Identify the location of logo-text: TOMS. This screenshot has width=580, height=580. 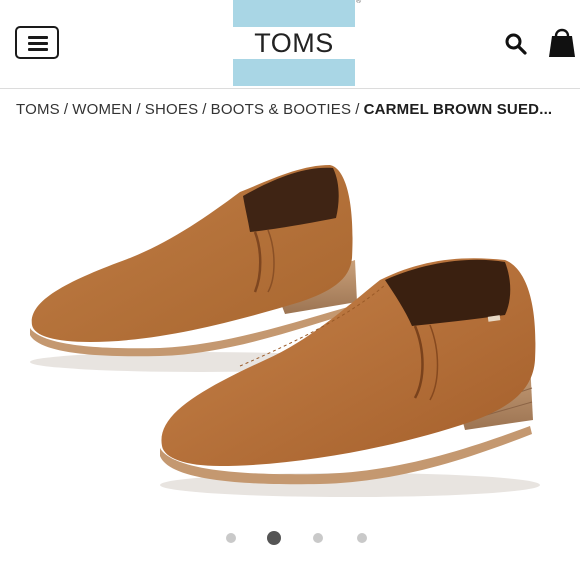
(294, 43).